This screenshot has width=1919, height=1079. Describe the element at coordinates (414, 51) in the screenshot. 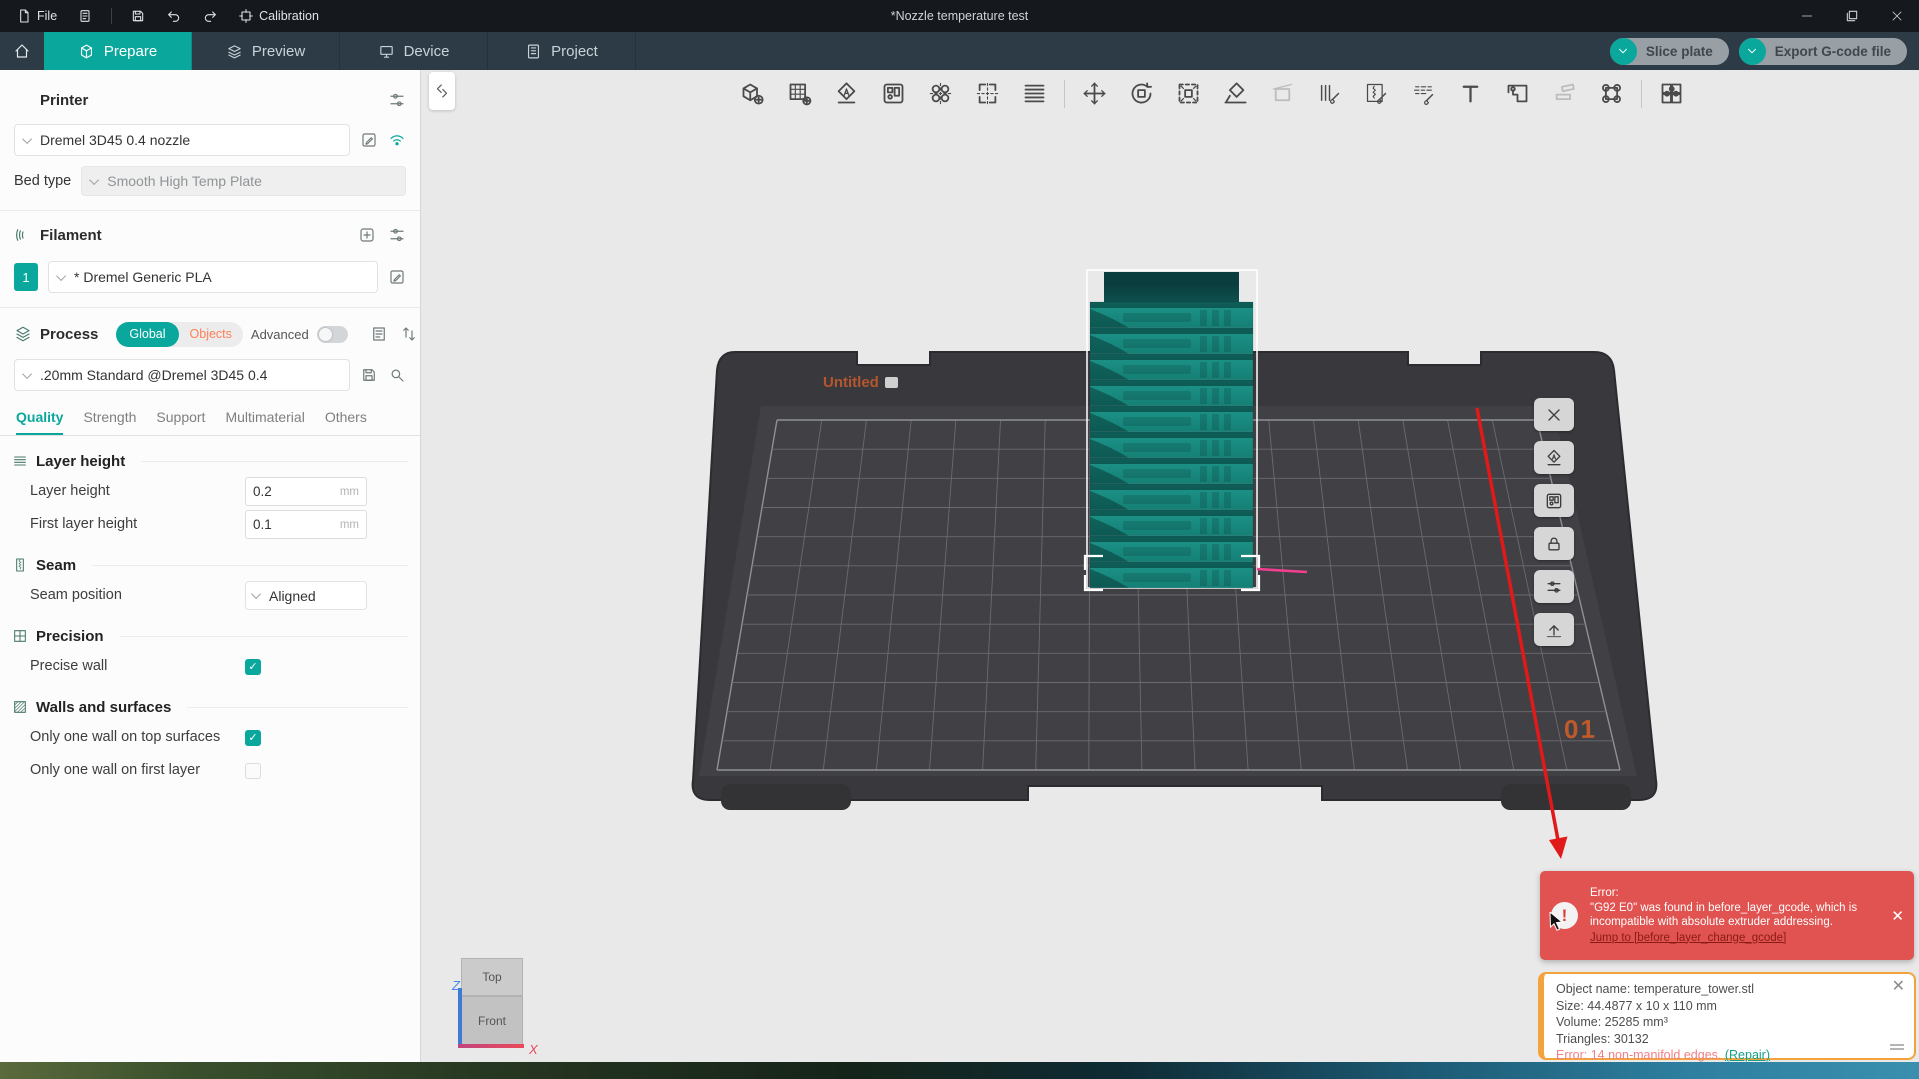

I see `tab-device: Device` at that location.